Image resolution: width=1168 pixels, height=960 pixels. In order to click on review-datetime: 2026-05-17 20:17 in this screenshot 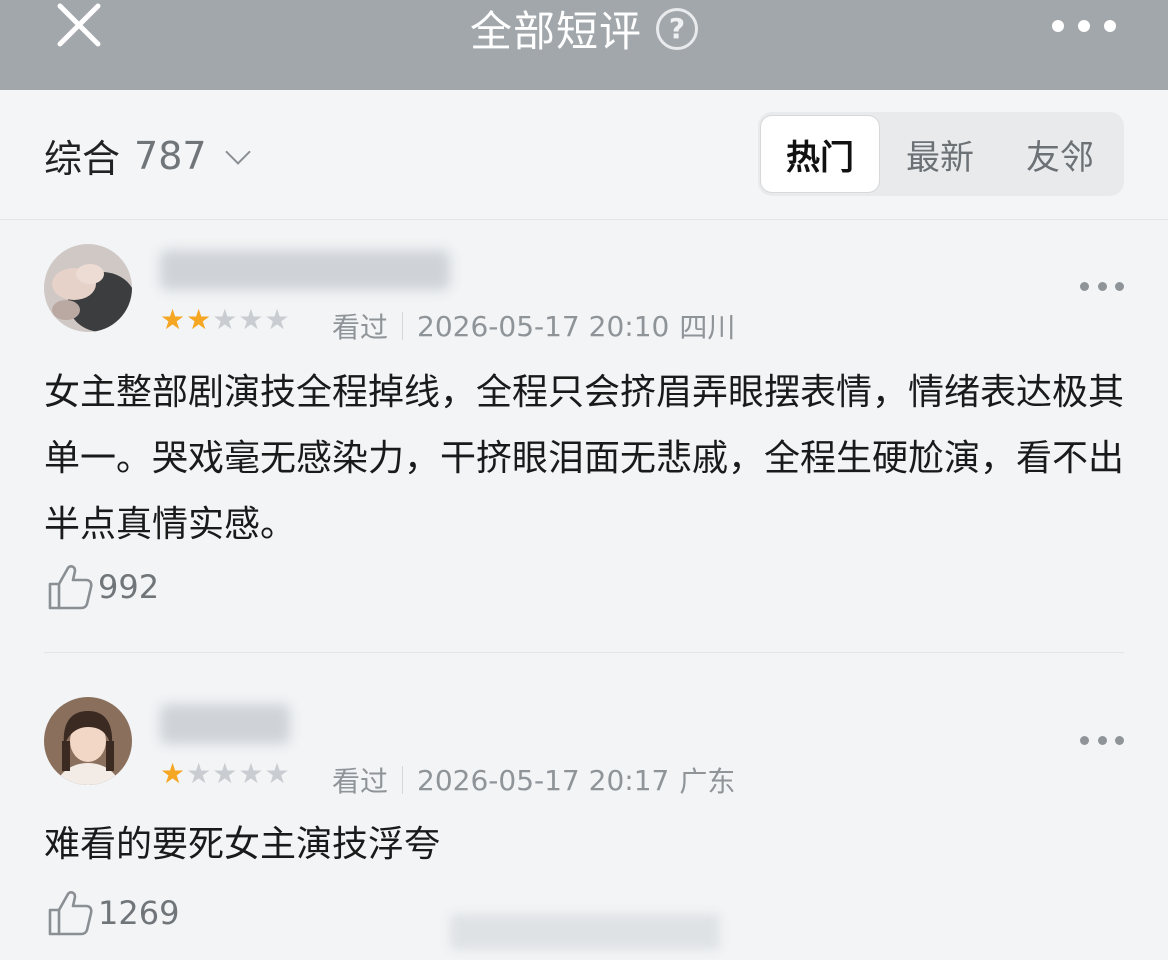, I will do `click(543, 780)`.